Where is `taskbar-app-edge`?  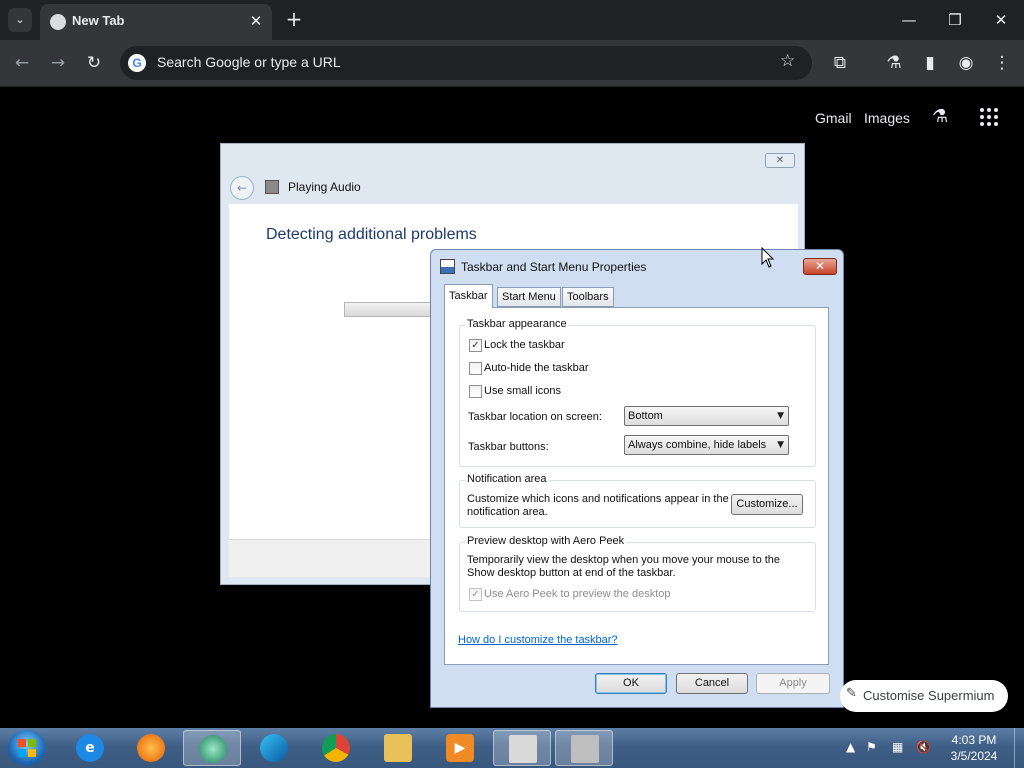
taskbar-app-edge is located at coordinates (274, 748).